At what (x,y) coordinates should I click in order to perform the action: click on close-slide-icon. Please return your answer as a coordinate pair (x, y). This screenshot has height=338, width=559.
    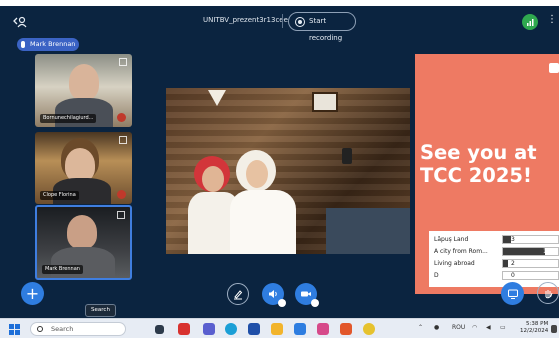
    Looking at the image, I should click on (554, 68).